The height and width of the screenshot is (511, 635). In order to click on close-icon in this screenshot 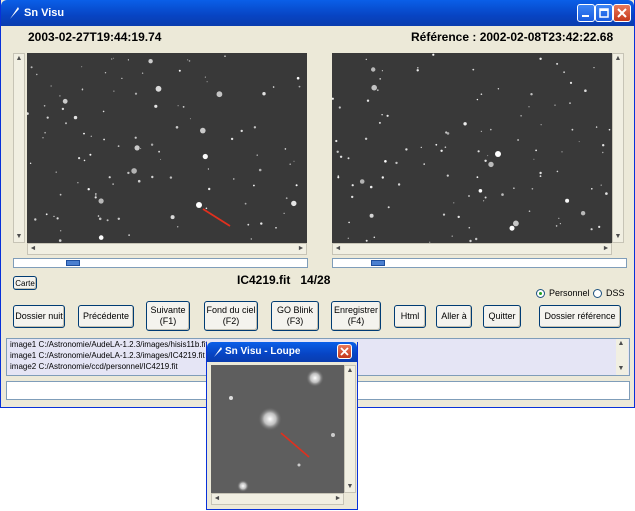, I will do `click(622, 13)`.